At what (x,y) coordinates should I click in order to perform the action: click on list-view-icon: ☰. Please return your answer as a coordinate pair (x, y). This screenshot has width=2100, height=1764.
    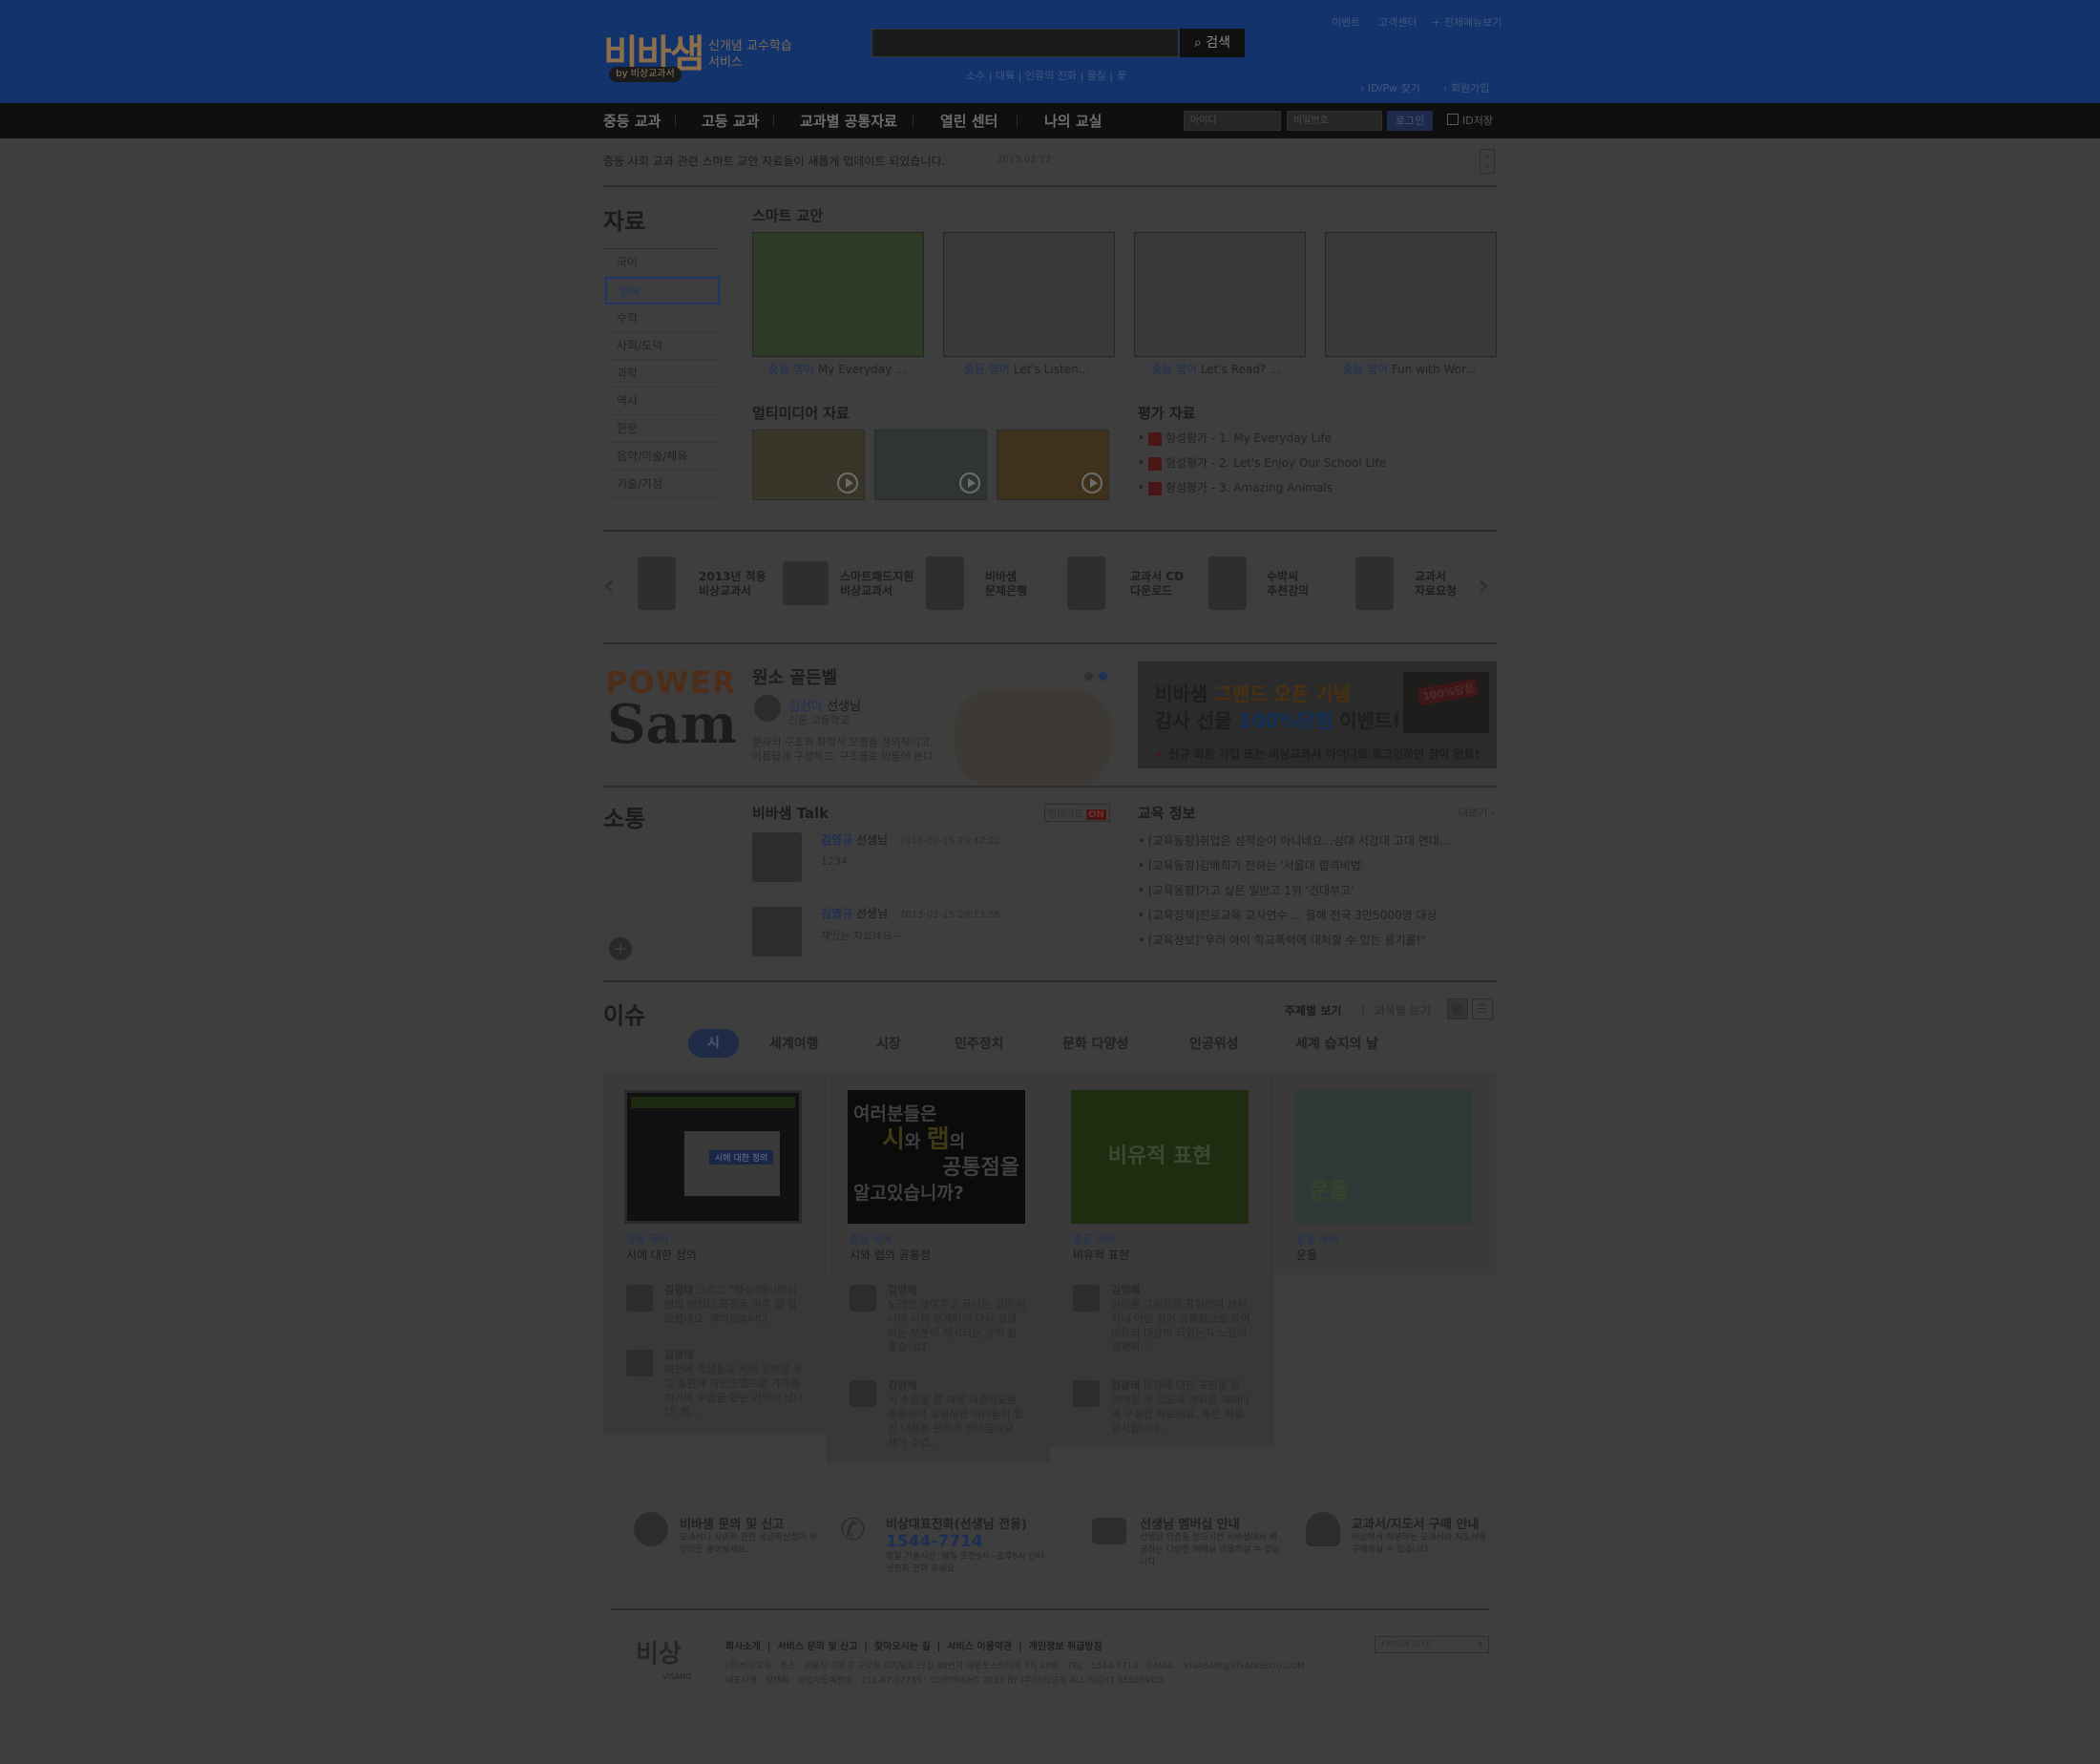
    Looking at the image, I should click on (1482, 1009).